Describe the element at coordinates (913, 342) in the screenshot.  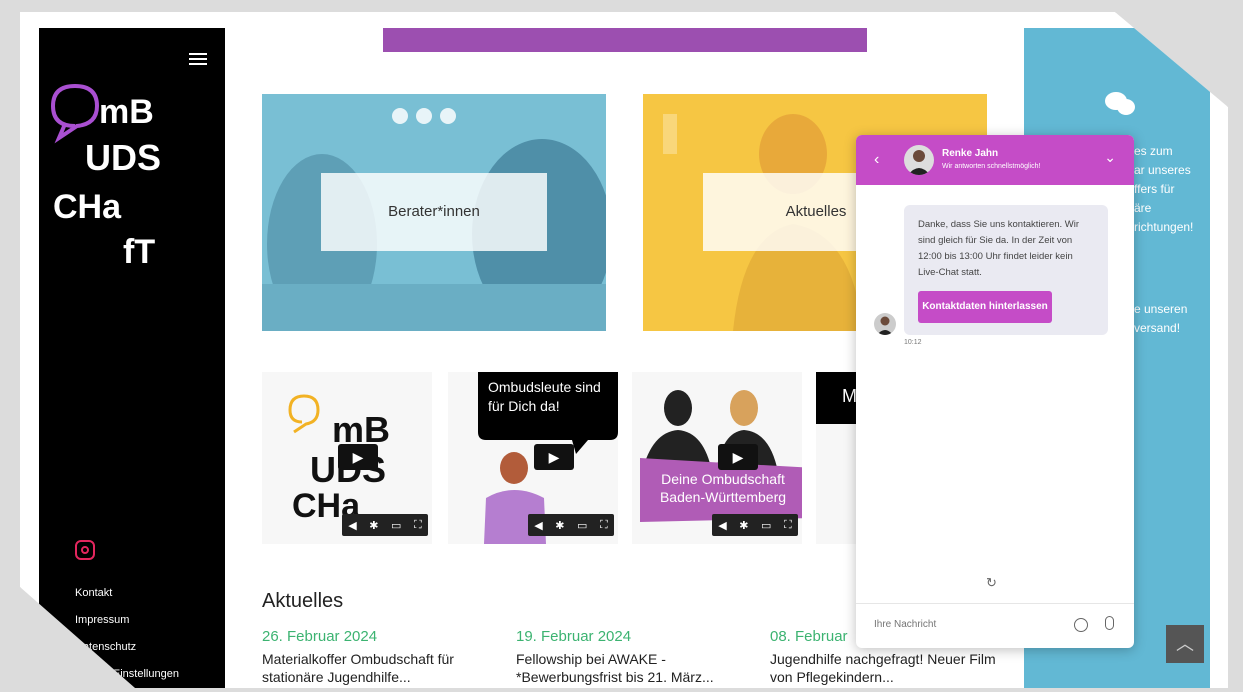
I see `message-time: 10:12` at that location.